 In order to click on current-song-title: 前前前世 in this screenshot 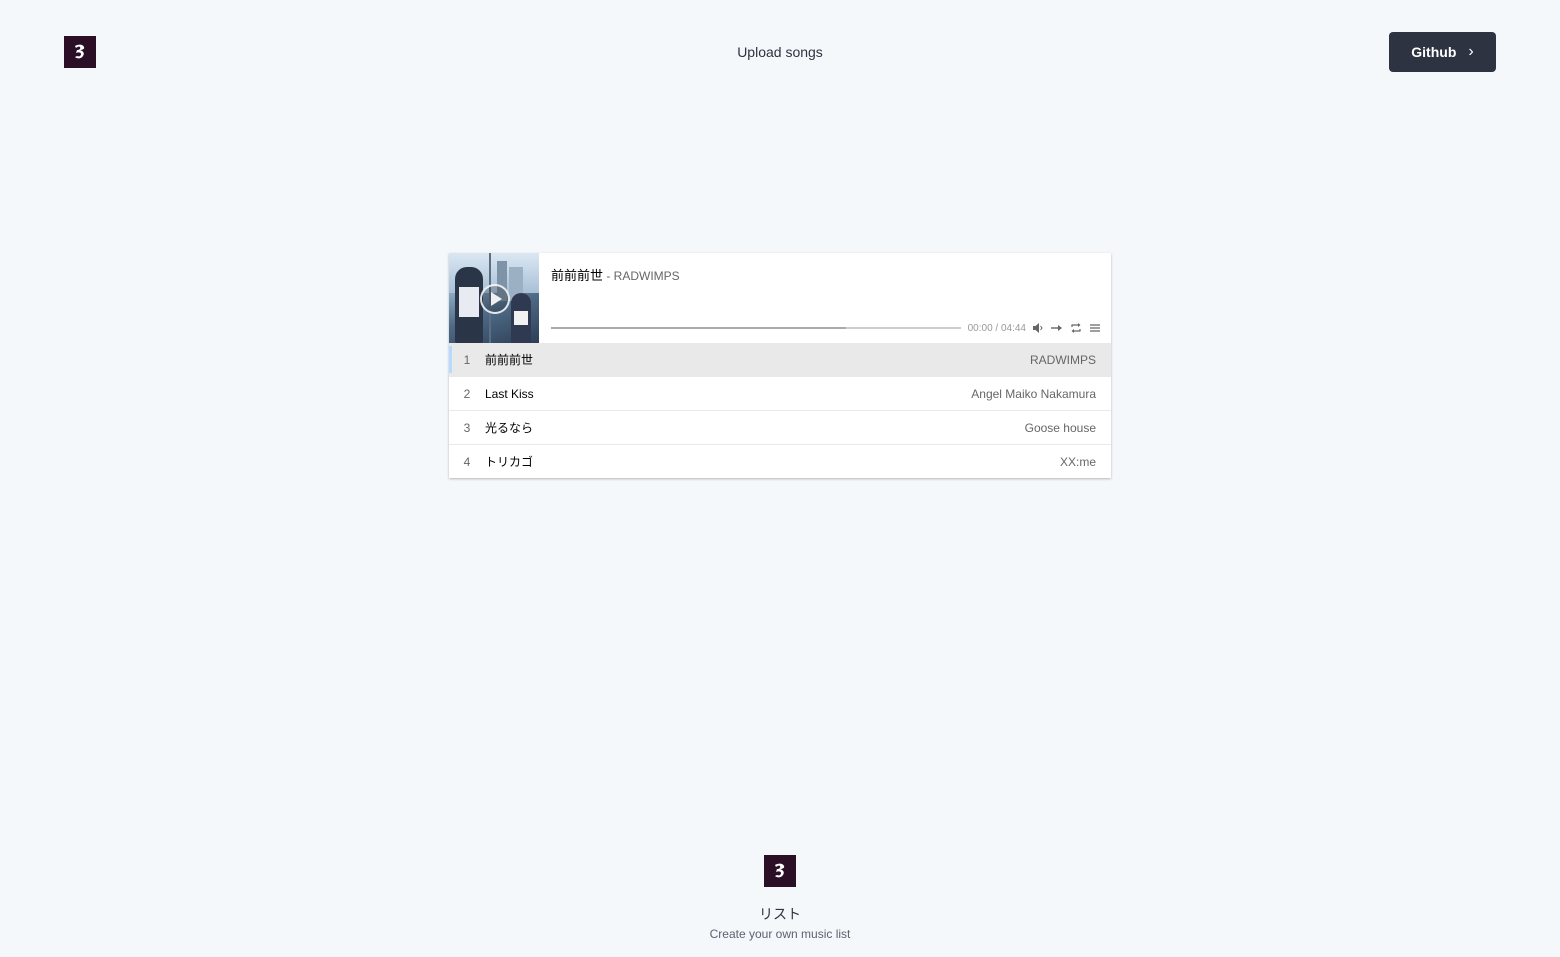, I will do `click(577, 275)`.